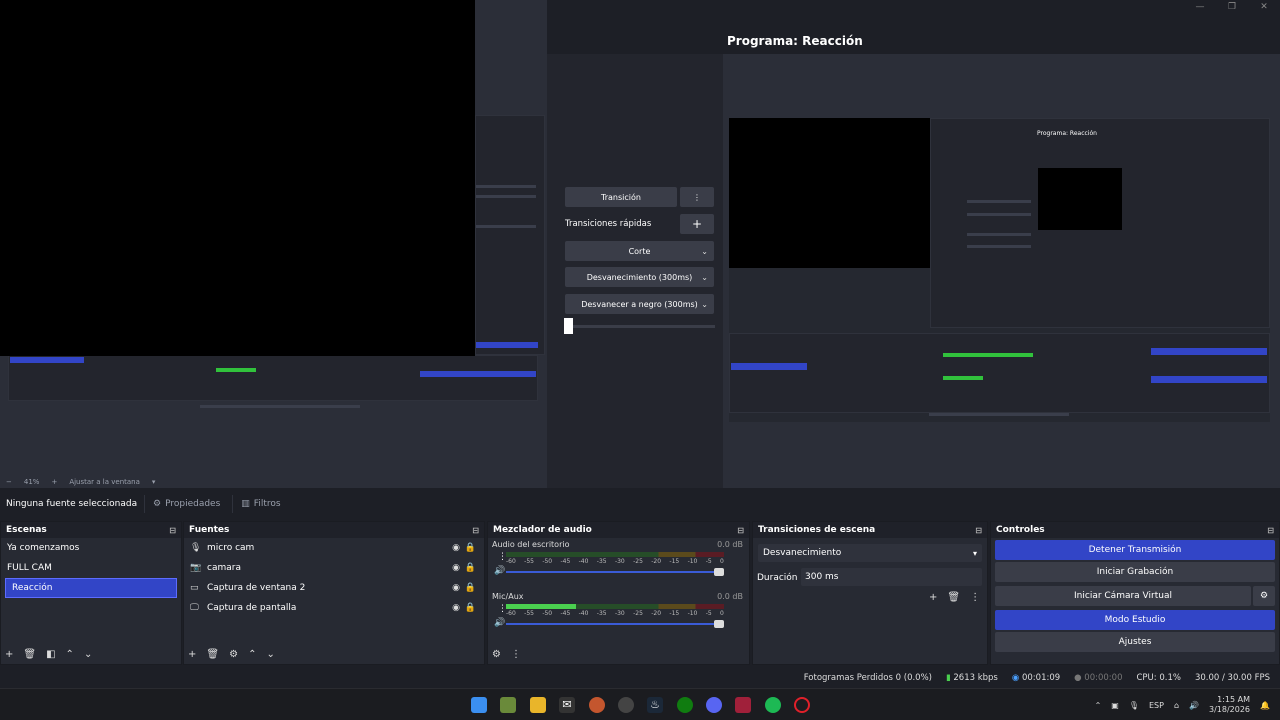 Image resolution: width=1280 pixels, height=720 pixels. What do you see at coordinates (1232, 7) in the screenshot?
I see `maximize-button: ❐` at bounding box center [1232, 7].